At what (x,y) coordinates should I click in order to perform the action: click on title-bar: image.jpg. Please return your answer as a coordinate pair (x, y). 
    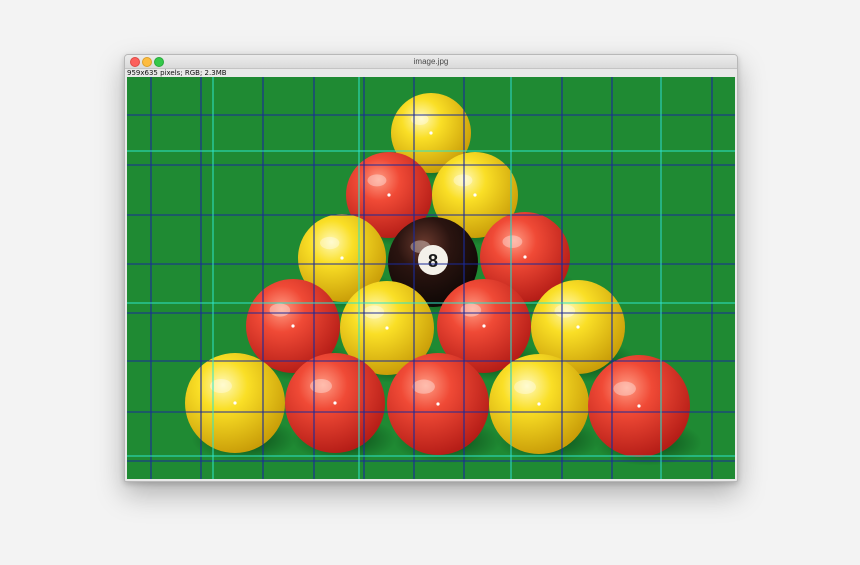
    Looking at the image, I should click on (431, 62).